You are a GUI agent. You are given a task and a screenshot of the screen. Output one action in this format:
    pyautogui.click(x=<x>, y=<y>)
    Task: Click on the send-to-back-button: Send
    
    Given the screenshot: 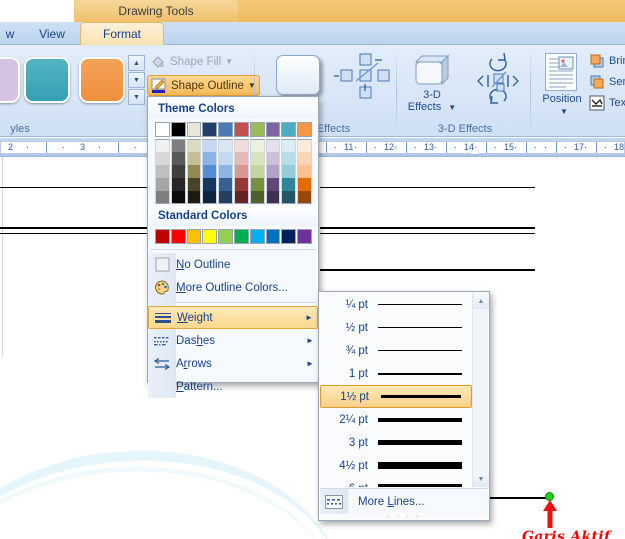 What is the action you would take?
    pyautogui.click(x=607, y=81)
    